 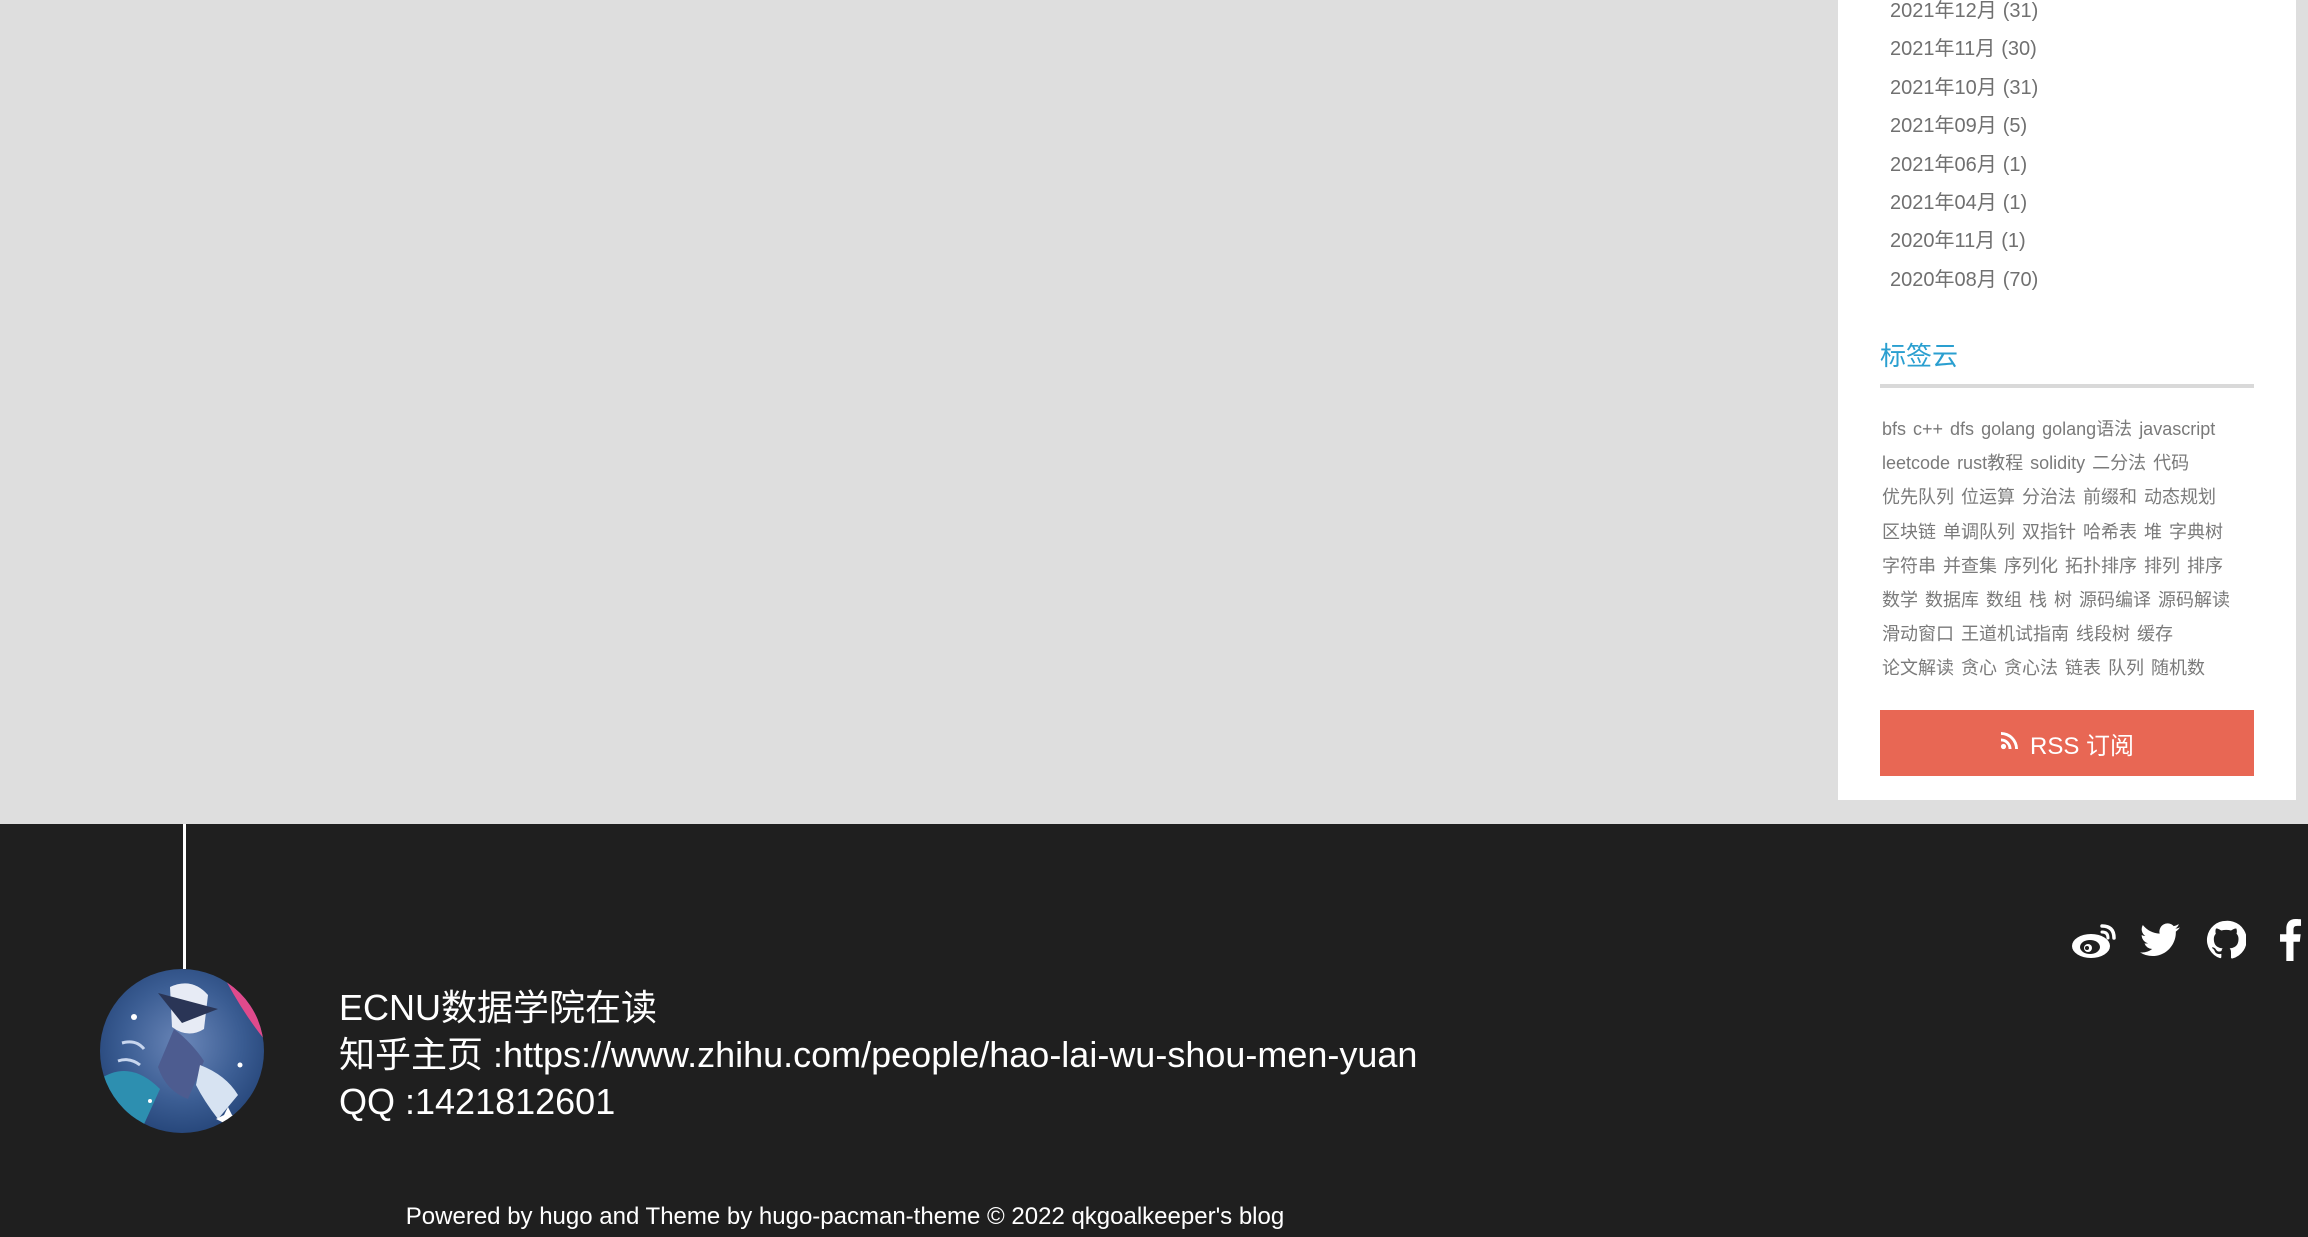 What do you see at coordinates (2110, 497) in the screenshot?
I see `tag-link: 前缀和` at bounding box center [2110, 497].